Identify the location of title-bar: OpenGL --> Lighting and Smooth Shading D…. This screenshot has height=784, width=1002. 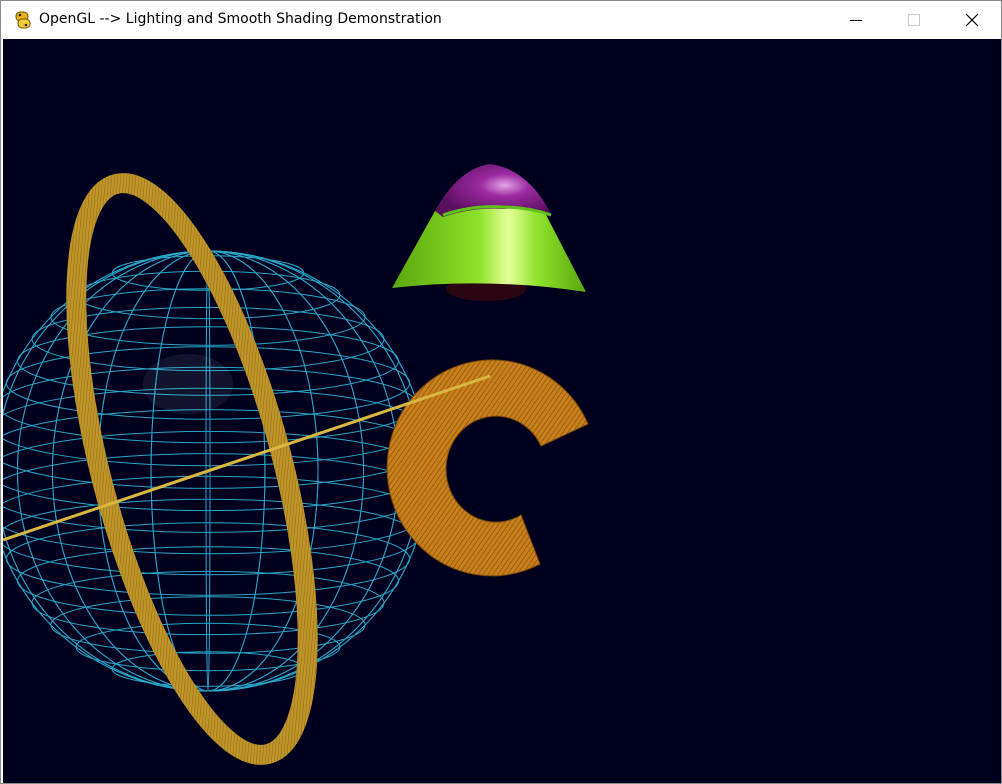
(501, 20).